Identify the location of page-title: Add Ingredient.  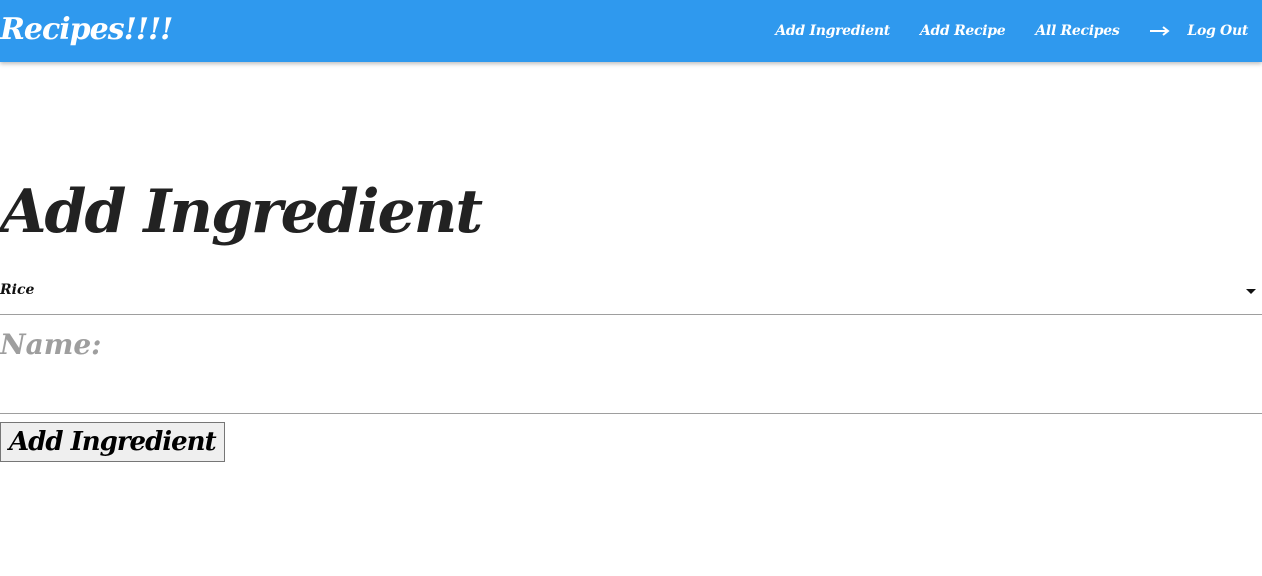
(241, 212).